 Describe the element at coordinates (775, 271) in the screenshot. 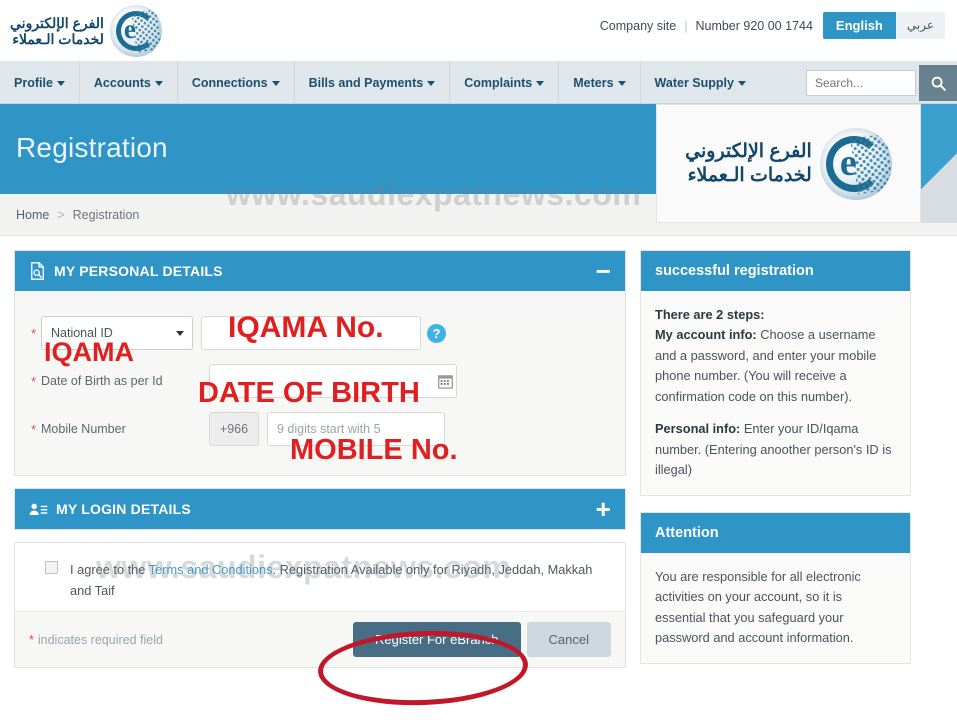

I see `successful-registration-title: successful registration` at that location.